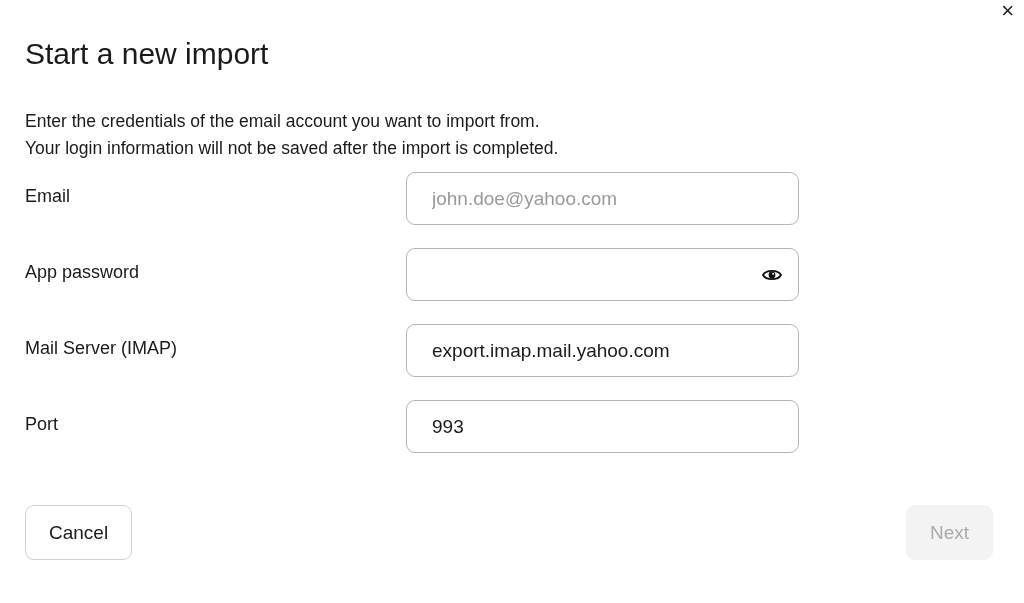 The width and height of the screenshot is (1024, 603). What do you see at coordinates (79, 532) in the screenshot?
I see `cancel-button: Cancel` at bounding box center [79, 532].